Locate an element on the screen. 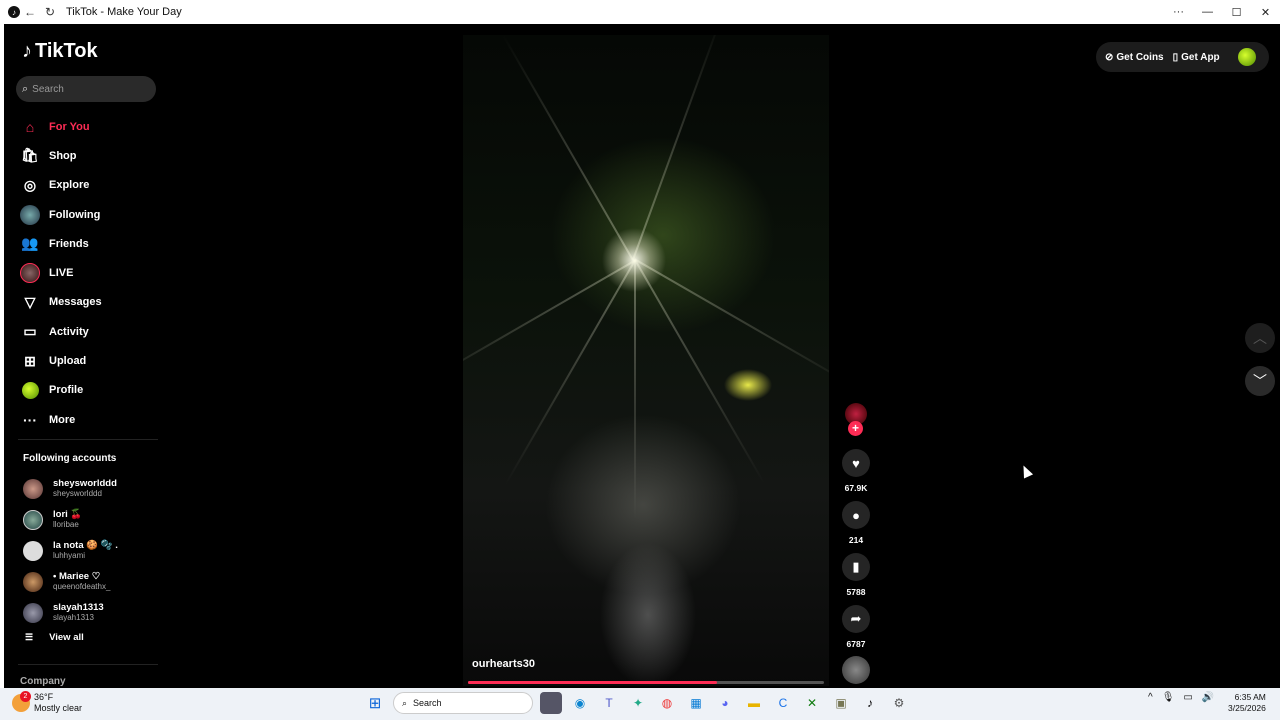 This screenshot has width=1280, height=720. video-progress-bar is located at coordinates (646, 682).